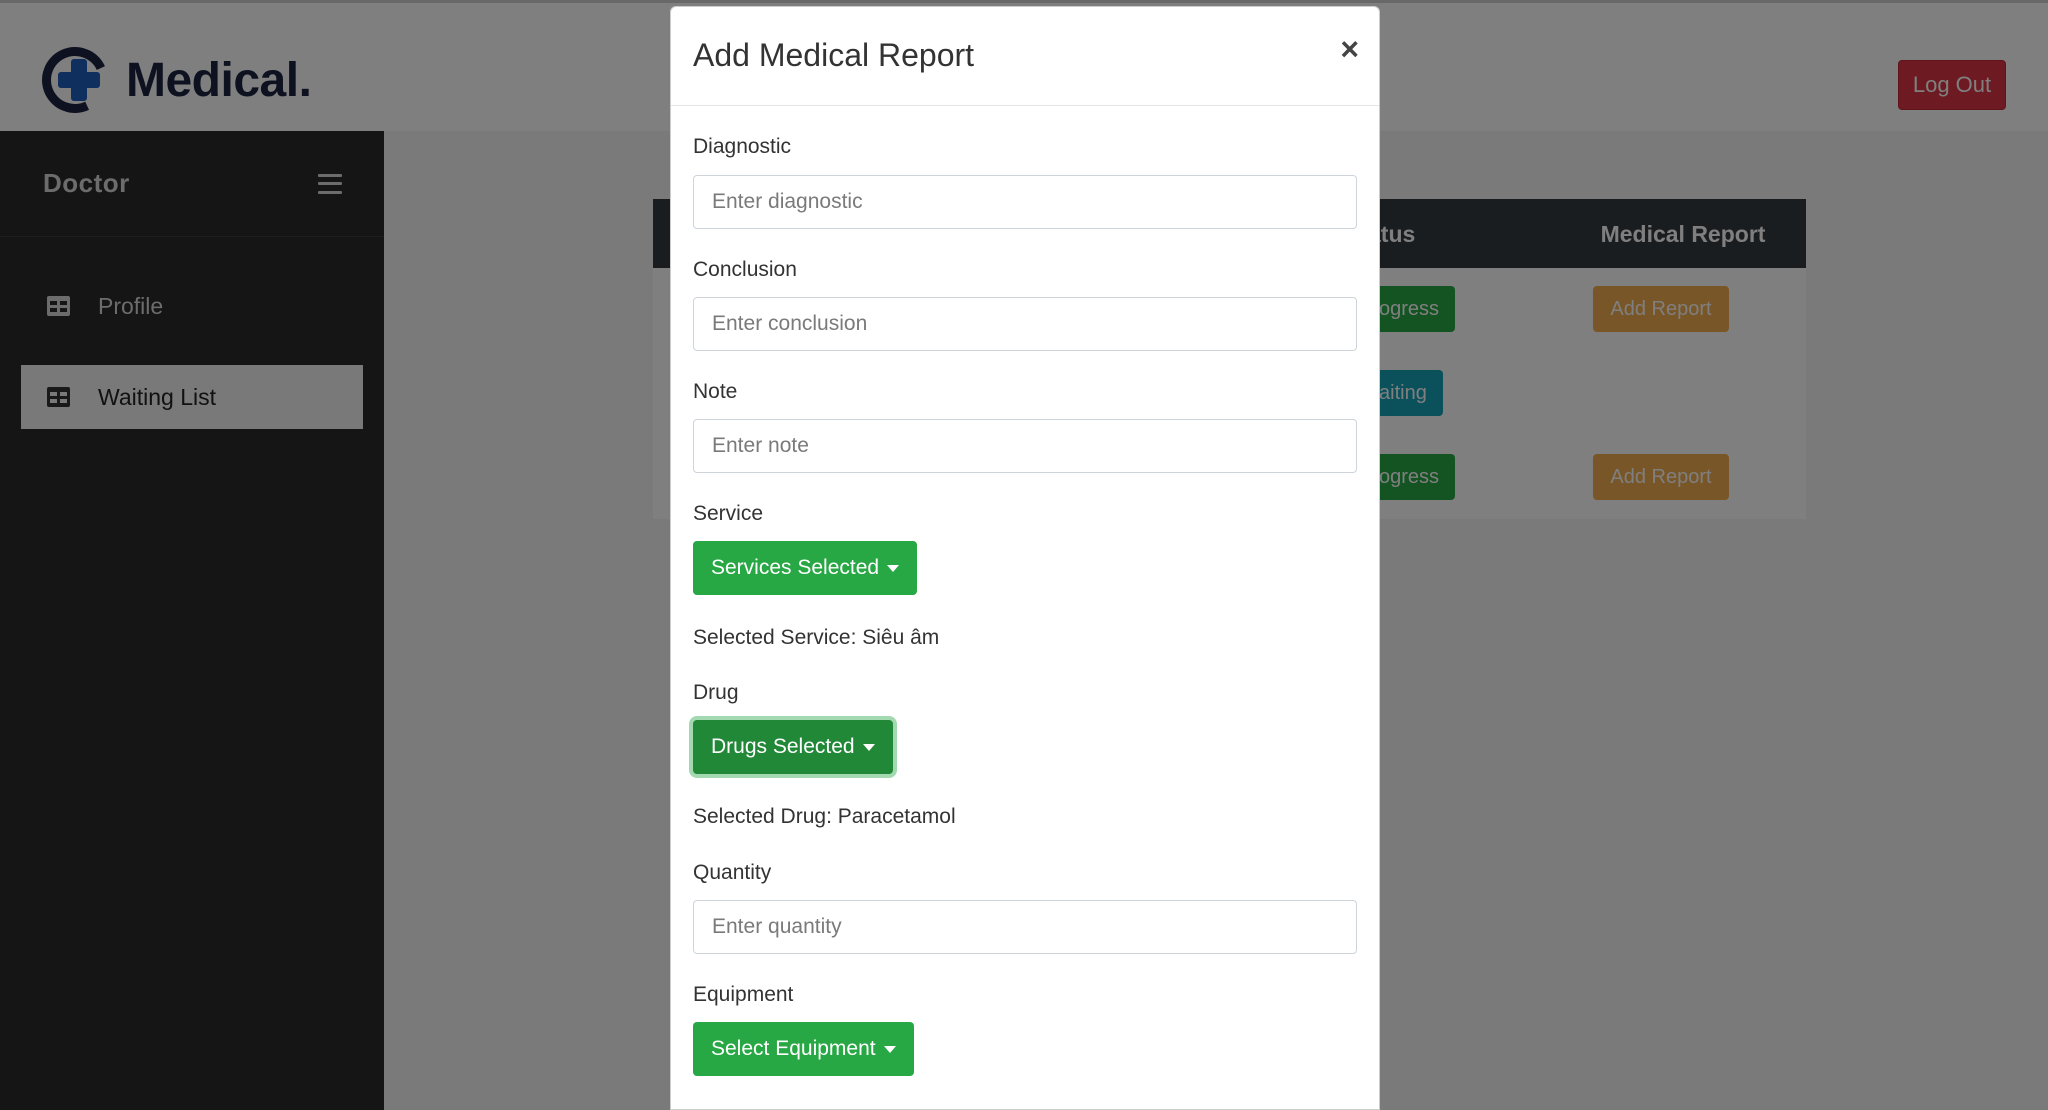  What do you see at coordinates (1025, 56) in the screenshot?
I see `modal-header: Add Medical Report ×` at bounding box center [1025, 56].